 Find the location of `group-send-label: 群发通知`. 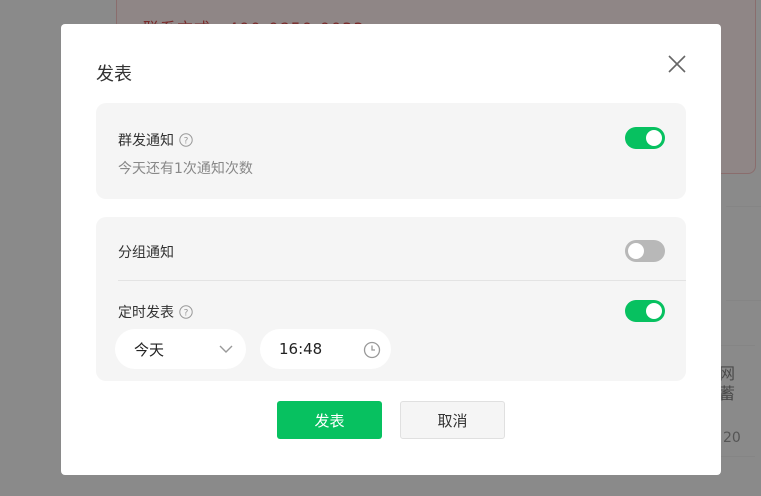

group-send-label: 群发通知 is located at coordinates (146, 141).